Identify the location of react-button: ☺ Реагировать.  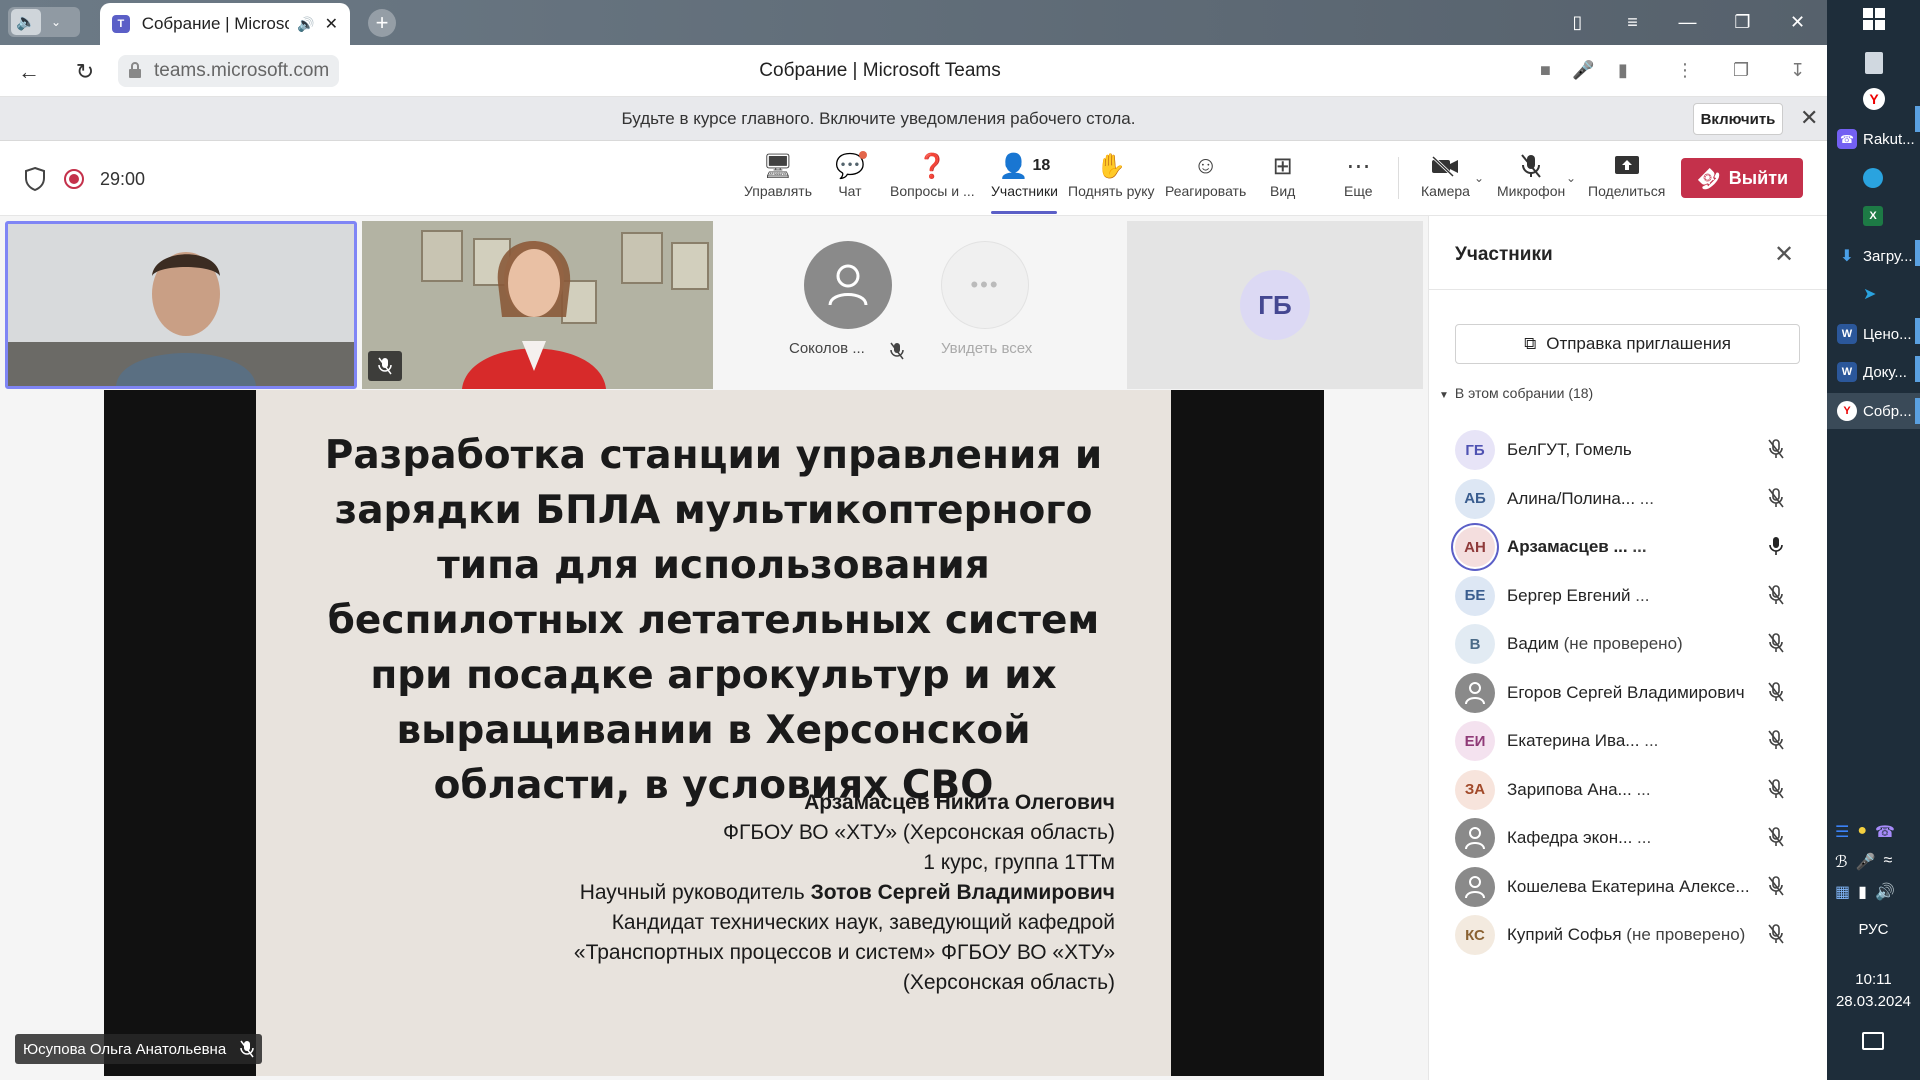
(1205, 179).